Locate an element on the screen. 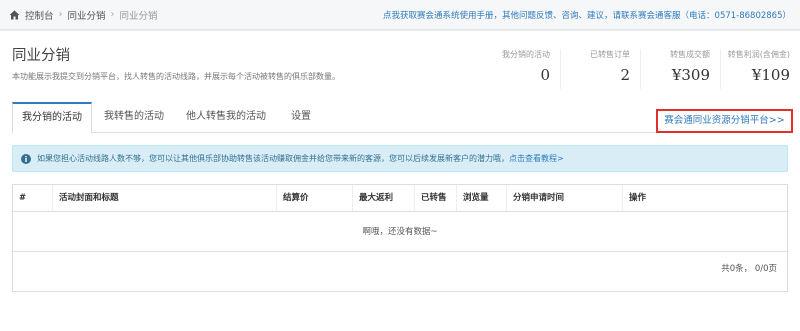 Image resolution: width=800 pixels, height=331 pixels. stat-my-distributed: 我分销的活动 0 is located at coordinates (520, 69).